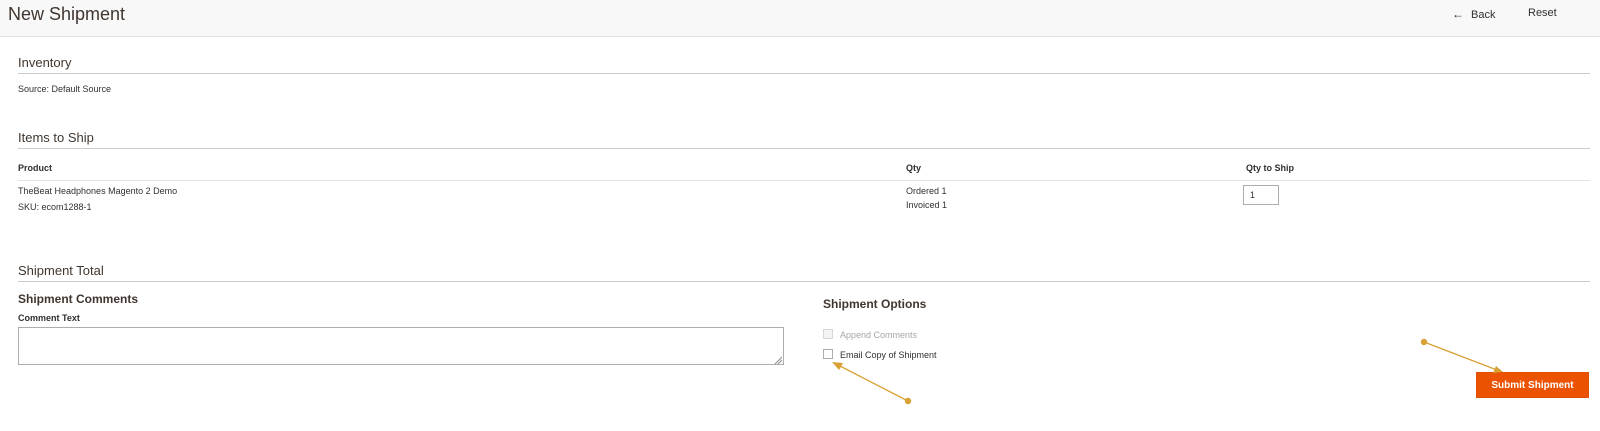 This screenshot has height=431, width=1600. What do you see at coordinates (828, 354) in the screenshot?
I see `email-copy-checkbox` at bounding box center [828, 354].